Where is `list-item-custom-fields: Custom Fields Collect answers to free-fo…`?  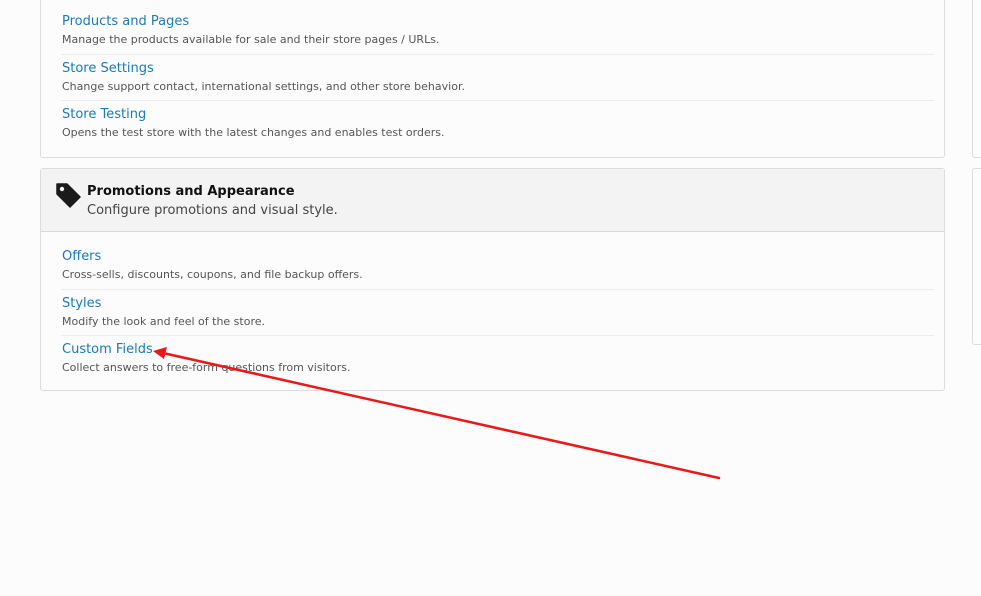 list-item-custom-fields: Custom Fields Collect answers to free-fo… is located at coordinates (497, 359).